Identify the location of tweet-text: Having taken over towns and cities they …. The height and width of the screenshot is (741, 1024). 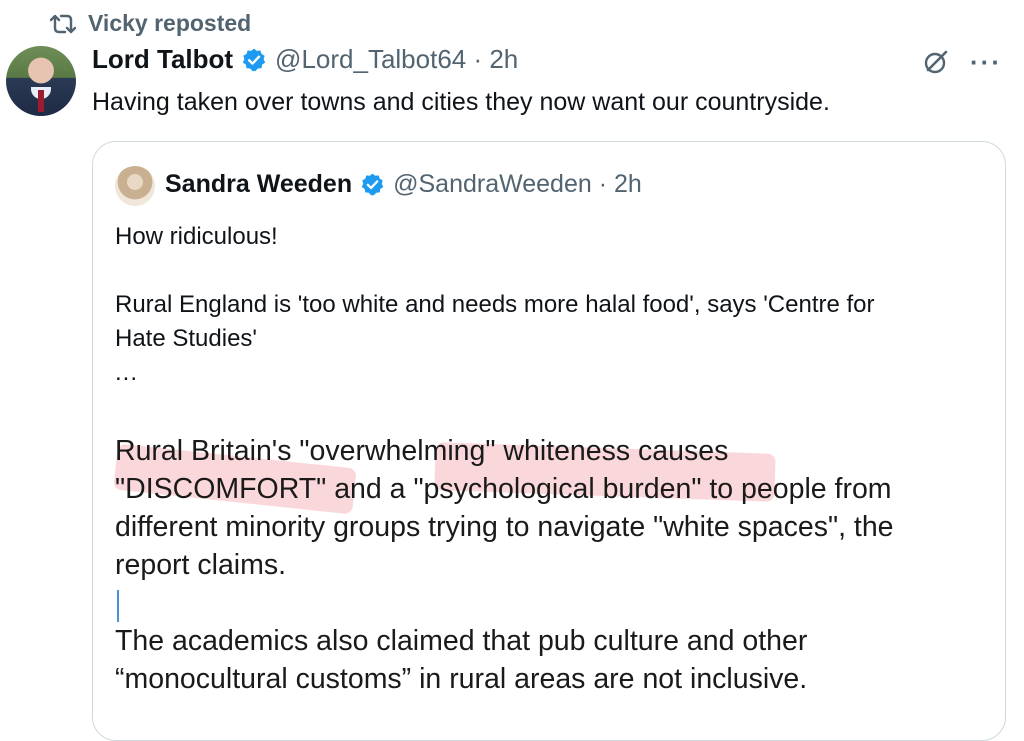
(461, 102).